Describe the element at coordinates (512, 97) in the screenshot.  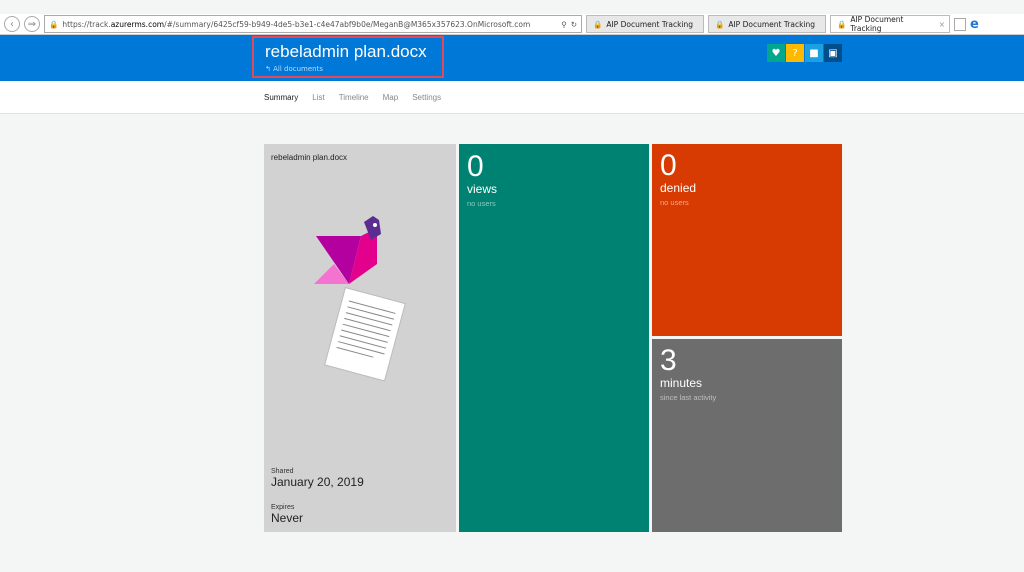
I see `tab-nav: Summary List Timeline Map Settings` at that location.